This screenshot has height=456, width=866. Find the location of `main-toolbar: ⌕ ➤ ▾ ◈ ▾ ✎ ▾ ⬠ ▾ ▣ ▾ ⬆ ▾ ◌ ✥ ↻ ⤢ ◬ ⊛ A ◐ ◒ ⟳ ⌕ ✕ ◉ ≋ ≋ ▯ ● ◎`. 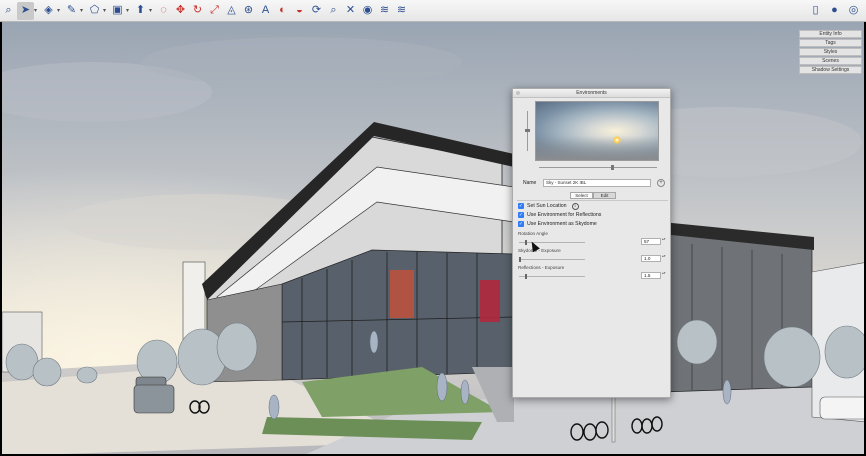

main-toolbar: ⌕ ➤ ▾ ◈ ▾ ✎ ▾ ⬠ ▾ ▣ ▾ ⬆ ▾ ◌ ✥ ↻ ⤢ ◬ ⊛ A ◐ ◒ ⟳ ⌕ ✕ ◉ ≋ ≋ ▯ ● ◎ is located at coordinates (433, 11).